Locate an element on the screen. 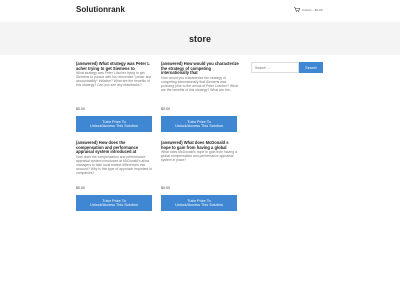 The width and height of the screenshot is (400, 300). search-input is located at coordinates (275, 67).